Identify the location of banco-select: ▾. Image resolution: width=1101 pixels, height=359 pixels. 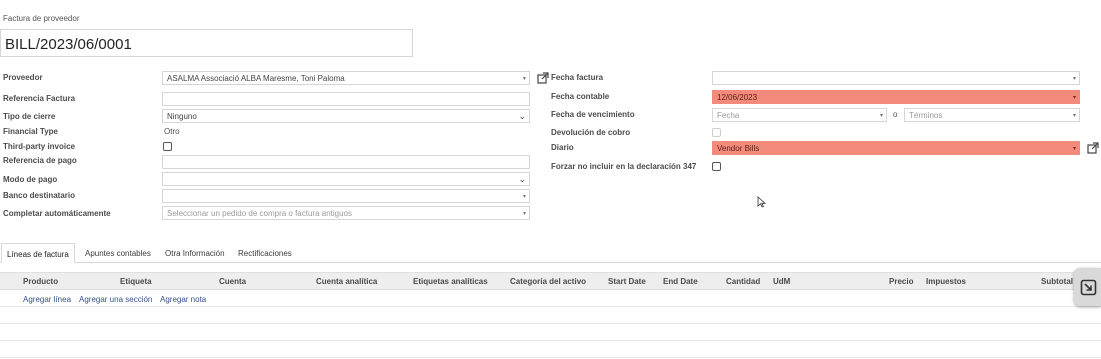
(346, 196).